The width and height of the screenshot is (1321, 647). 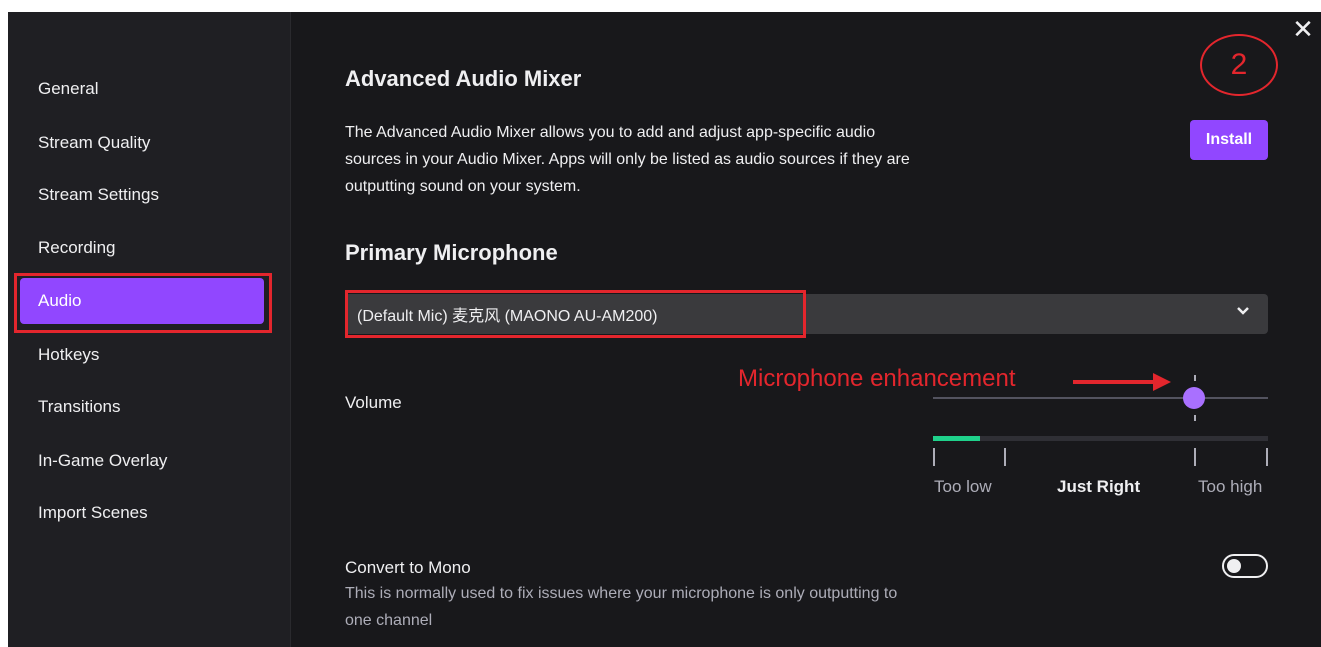 I want to click on volume-slider-track, so click(x=1100, y=398).